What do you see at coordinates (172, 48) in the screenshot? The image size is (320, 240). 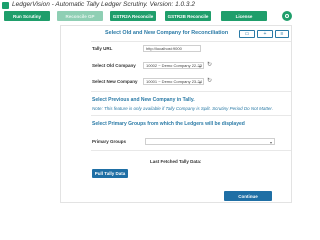 I see `tally-url-input: http://localhost:9000` at bounding box center [172, 48].